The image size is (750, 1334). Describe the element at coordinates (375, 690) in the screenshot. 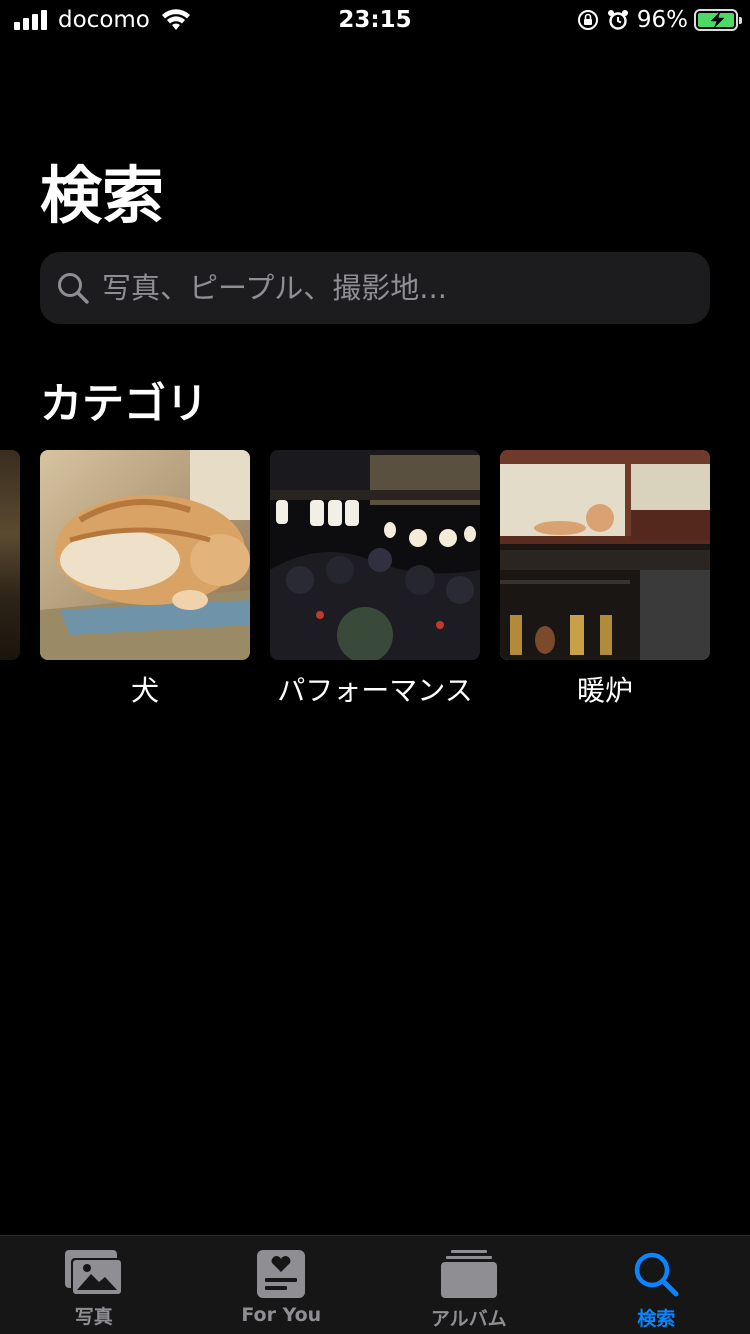

I see `category-label: パフォーマンス` at that location.